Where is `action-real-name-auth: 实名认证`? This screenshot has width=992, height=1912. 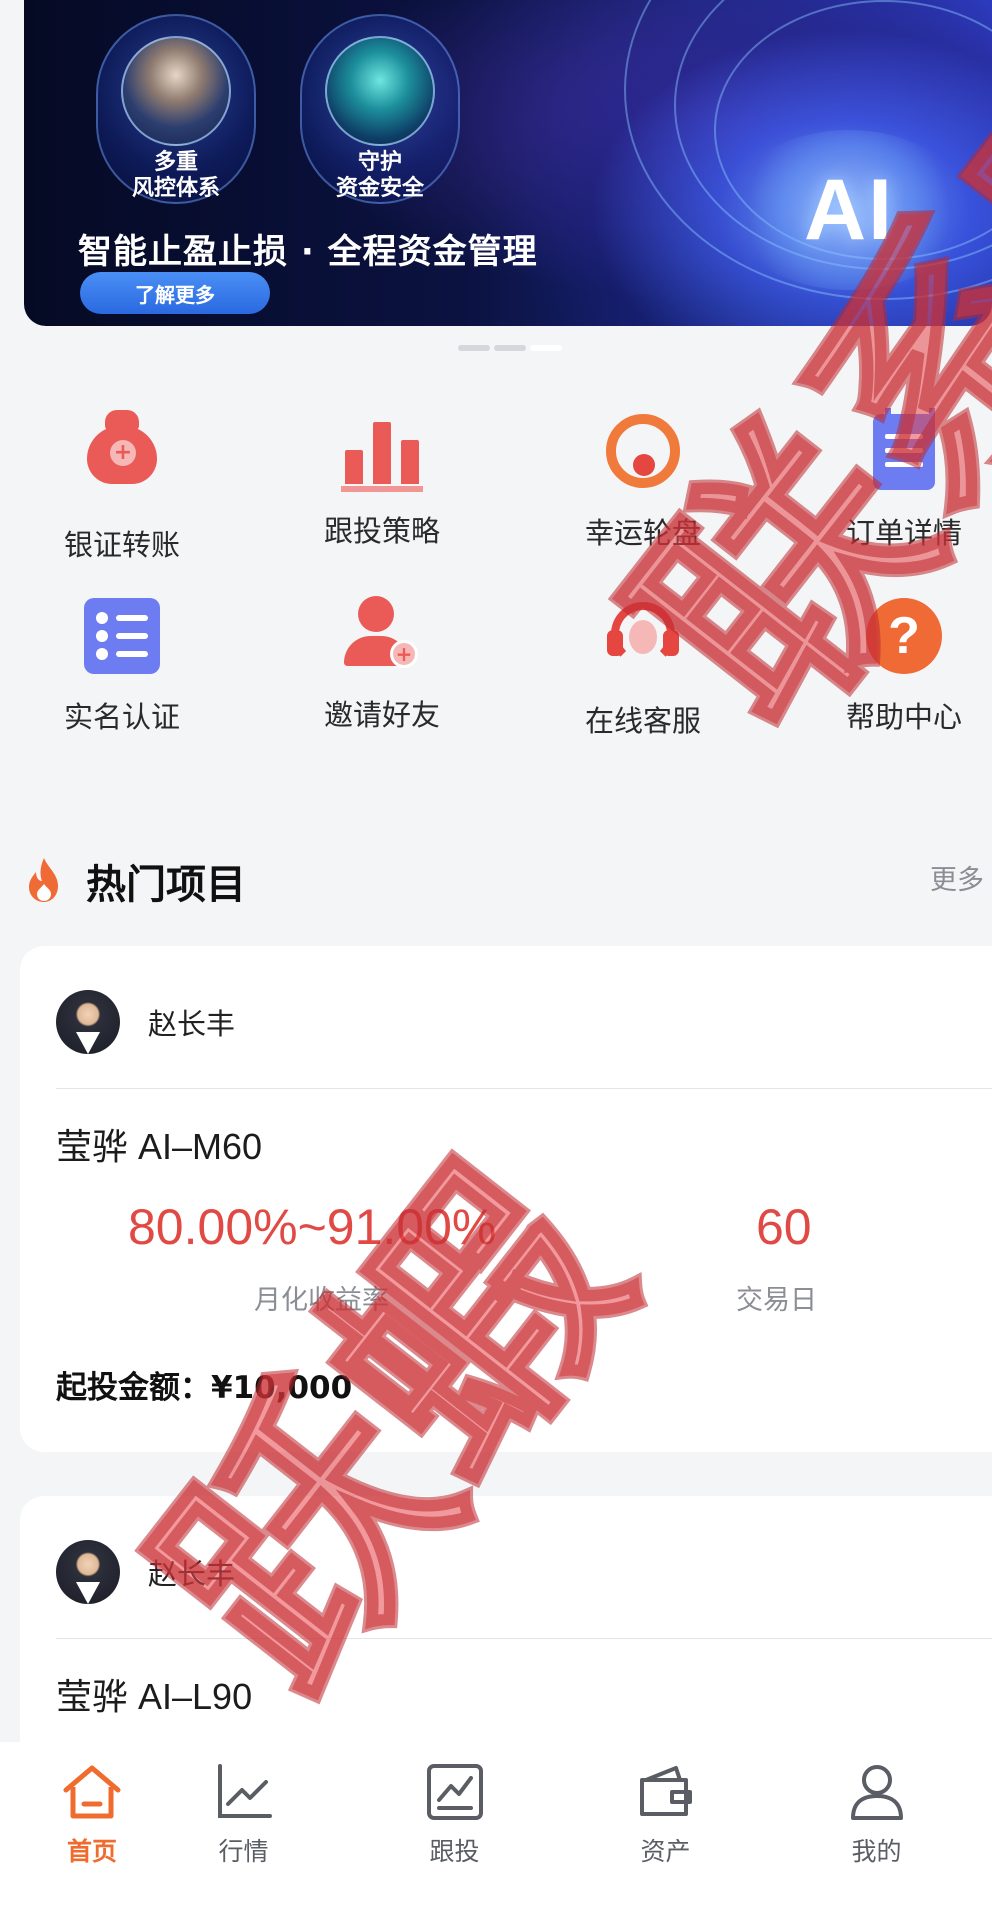
action-real-name-auth: 实名认证 is located at coordinates (122, 665).